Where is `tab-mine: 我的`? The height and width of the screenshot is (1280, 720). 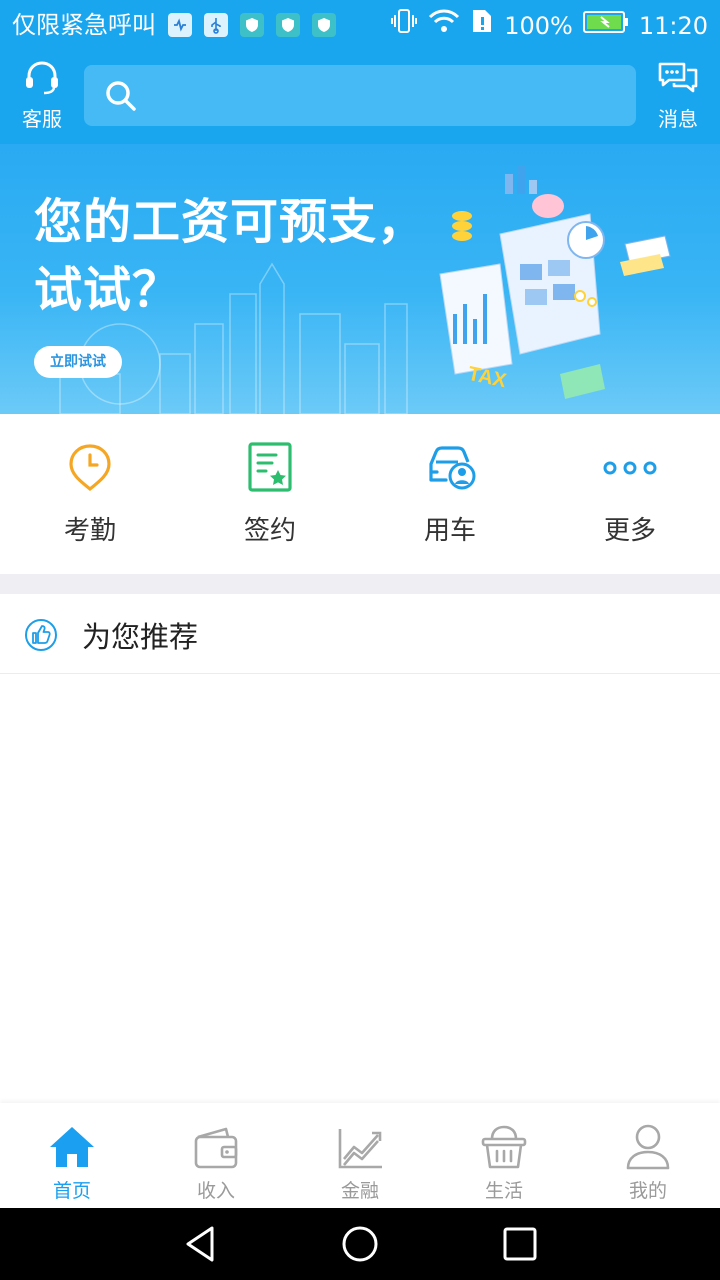
tab-mine: 我的 is located at coordinates (648, 1155).